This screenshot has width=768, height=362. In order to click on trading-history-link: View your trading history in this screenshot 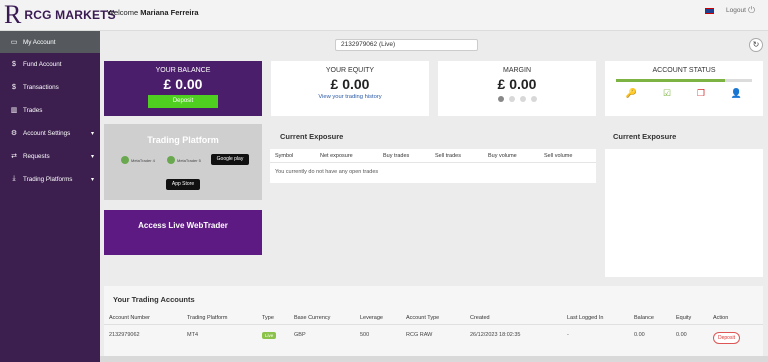, I will do `click(350, 97)`.